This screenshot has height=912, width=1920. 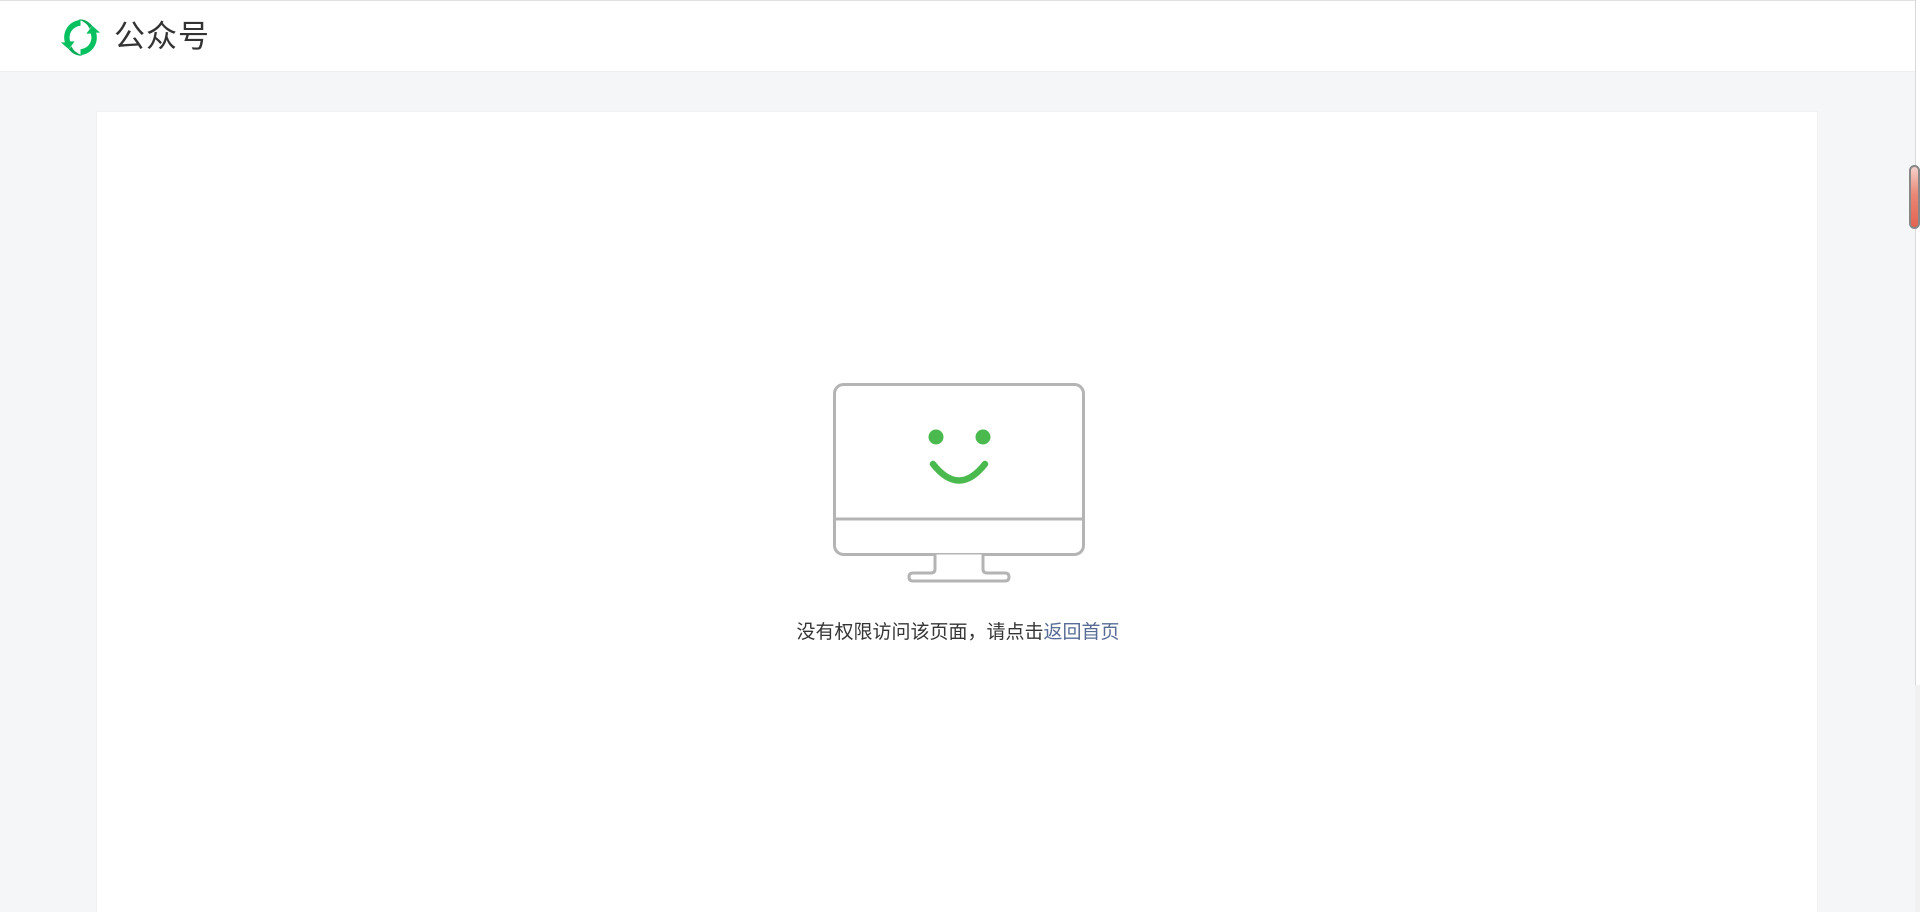 What do you see at coordinates (1914, 197) in the screenshot?
I see `scrollbar-thumb` at bounding box center [1914, 197].